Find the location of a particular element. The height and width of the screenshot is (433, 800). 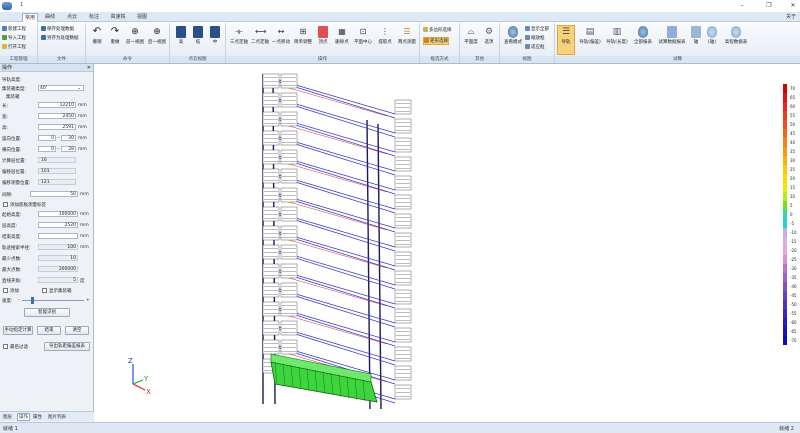

minimize-icon: – is located at coordinates (742, 5).